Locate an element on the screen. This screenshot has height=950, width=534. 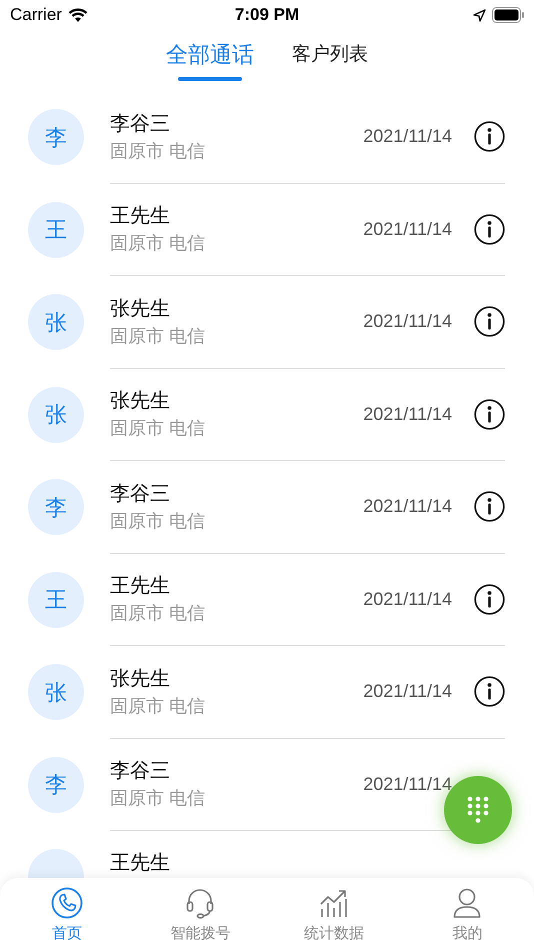
top-tab: 客户列表 is located at coordinates (330, 60).